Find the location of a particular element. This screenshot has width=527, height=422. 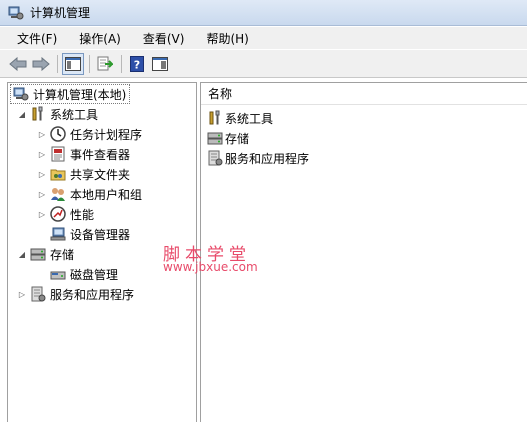

toolbar: ? is located at coordinates (263, 64).